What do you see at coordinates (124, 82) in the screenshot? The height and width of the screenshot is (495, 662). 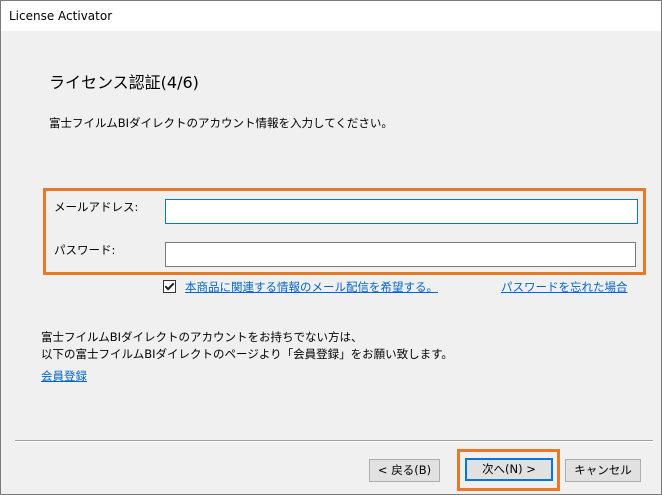 I see `page-heading: ライセンス認証(4/6)` at bounding box center [124, 82].